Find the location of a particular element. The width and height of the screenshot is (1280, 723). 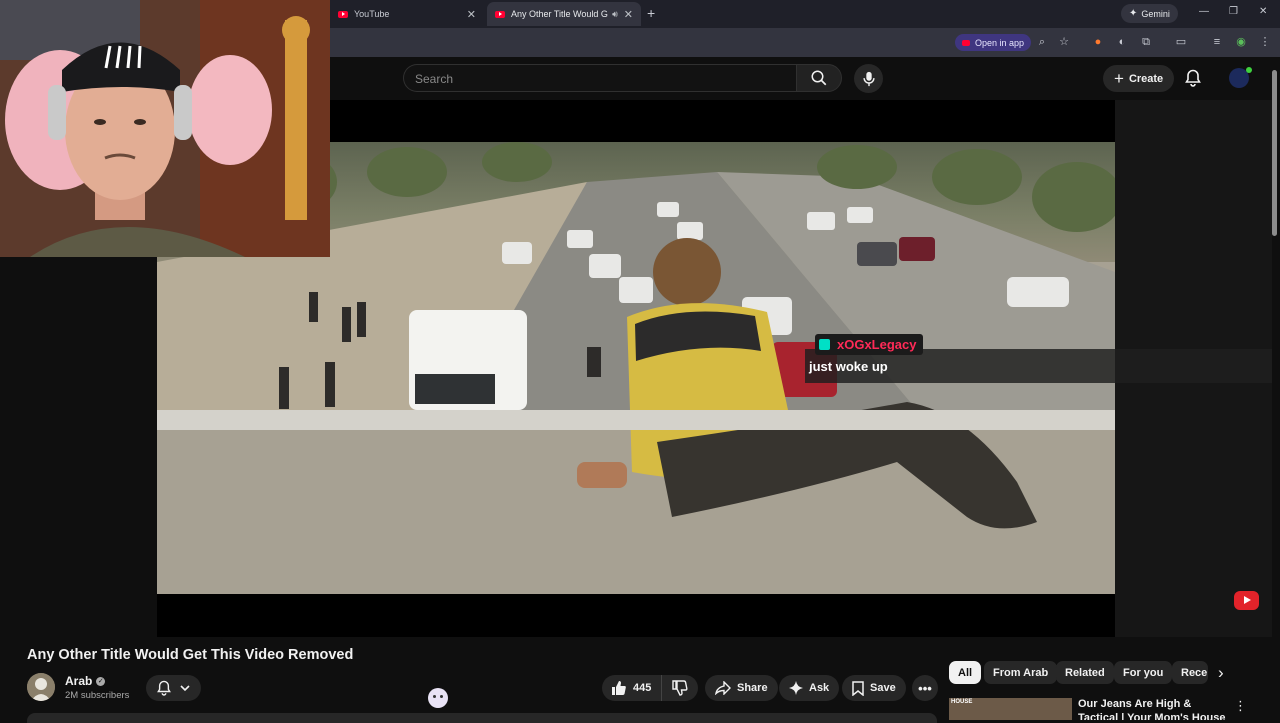

puzzle-extensions-icon: ⧉ is located at coordinates (1146, 42).